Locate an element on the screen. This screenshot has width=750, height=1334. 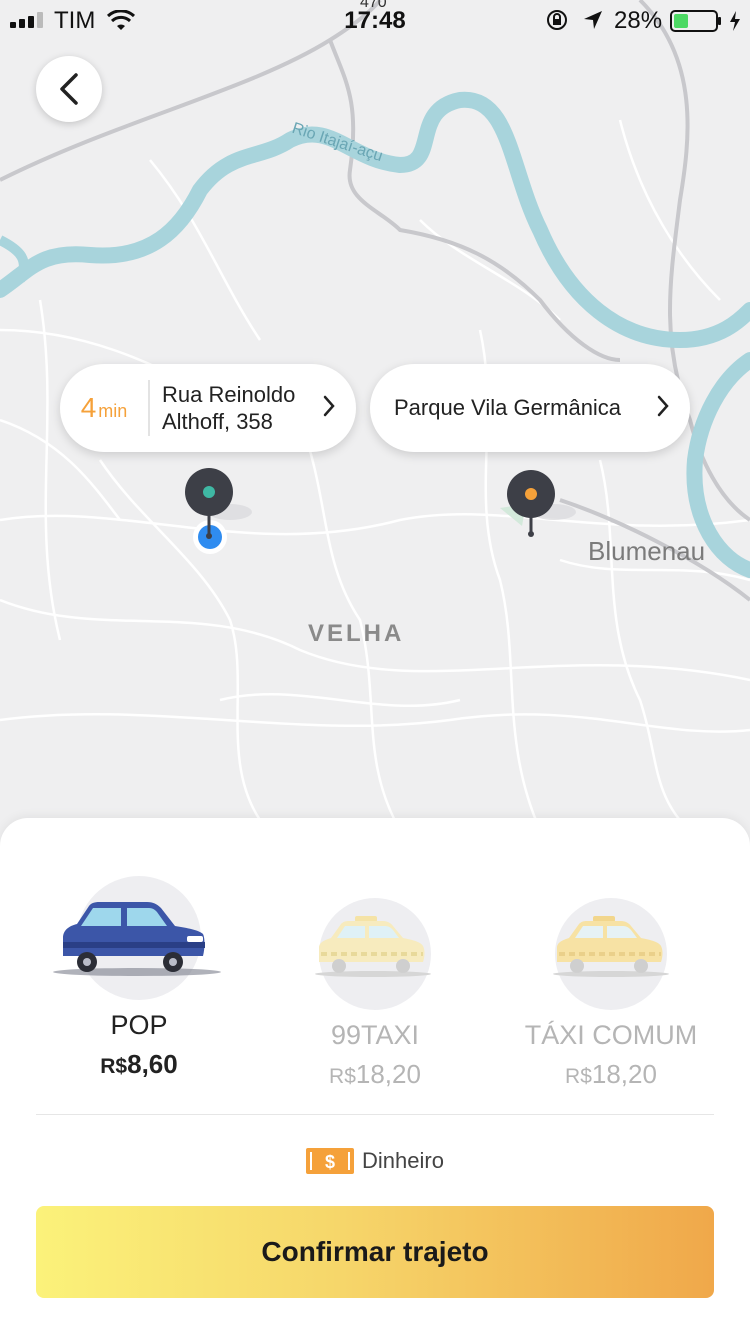
eta-value: 4 is located at coordinates (88, 407).